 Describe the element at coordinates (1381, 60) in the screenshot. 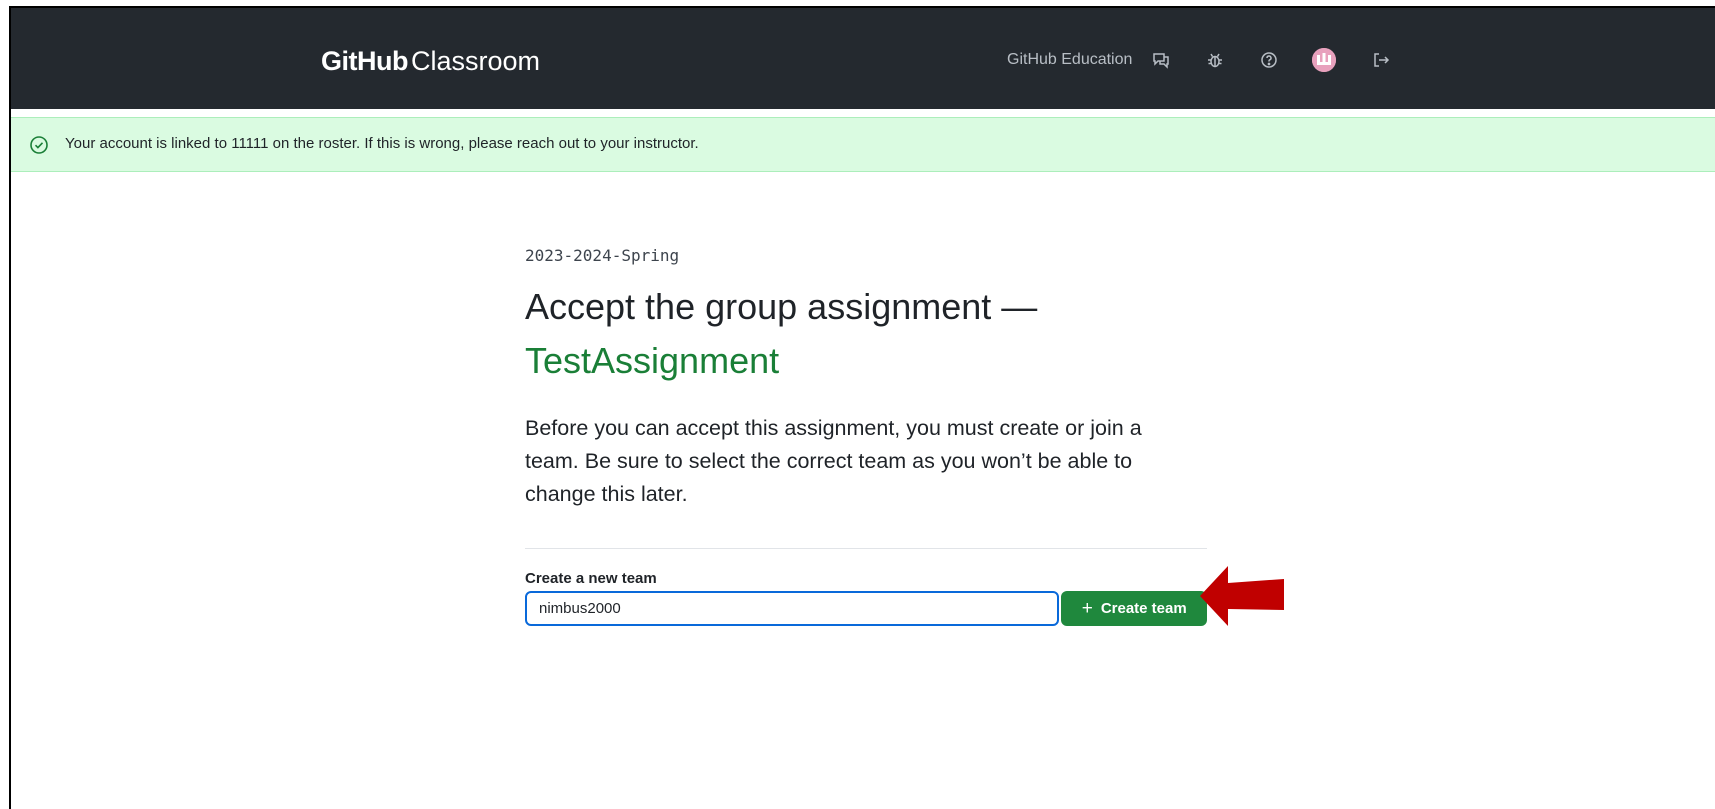

I see `sign-out-icon` at that location.